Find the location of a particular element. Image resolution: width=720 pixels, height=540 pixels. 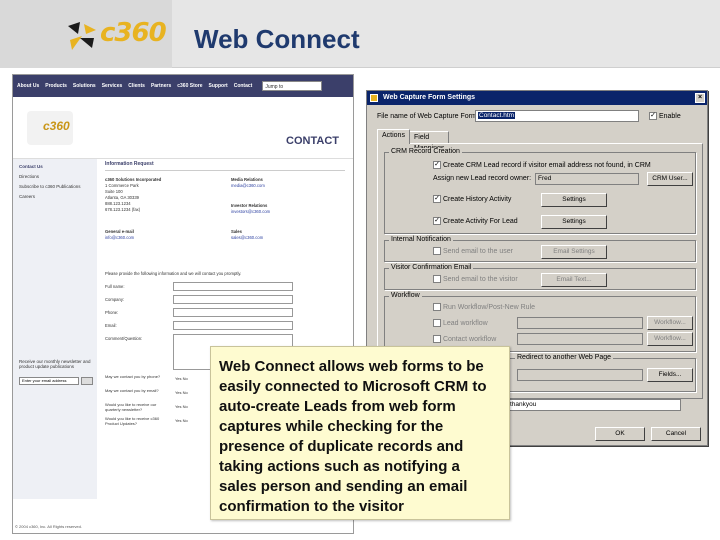

site-nav-item: Solutions is located at coordinates (84, 86).